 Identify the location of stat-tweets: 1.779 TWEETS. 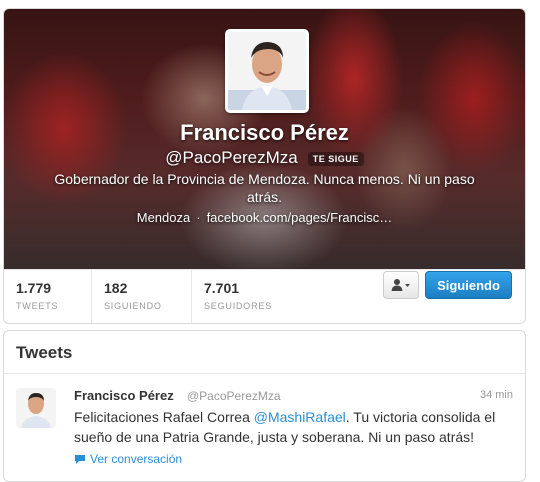
(47, 296).